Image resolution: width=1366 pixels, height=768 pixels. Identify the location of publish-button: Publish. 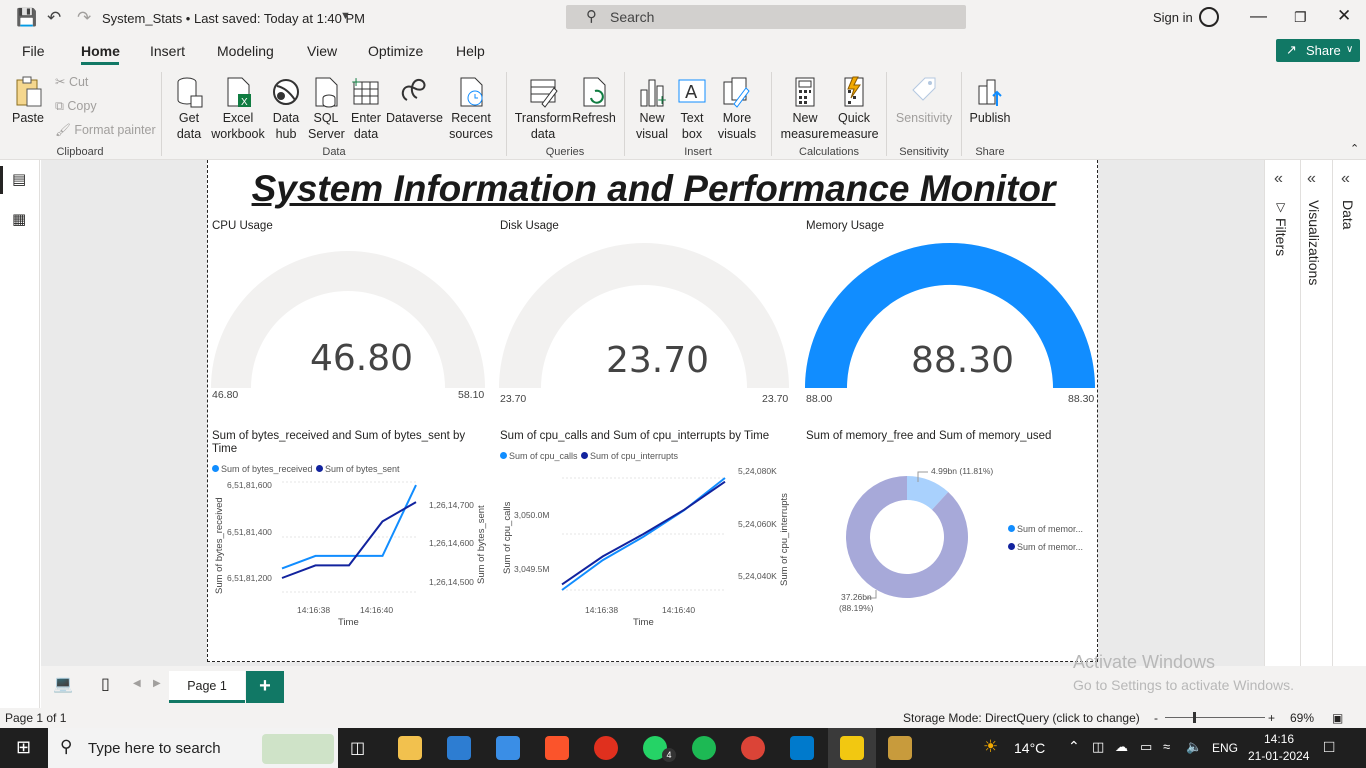
(990, 101).